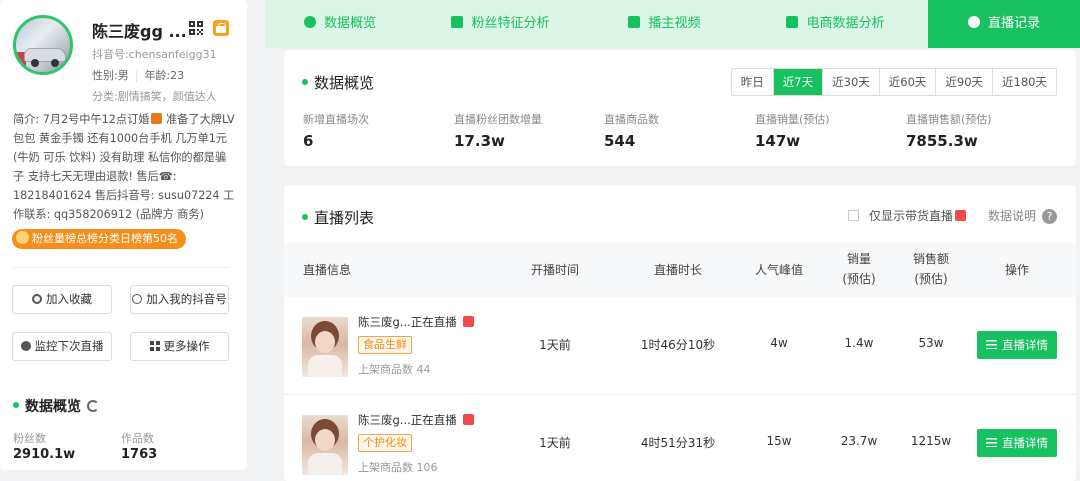  Describe the element at coordinates (677, 270) in the screenshot. I see `col-duration: 直播时长` at that location.